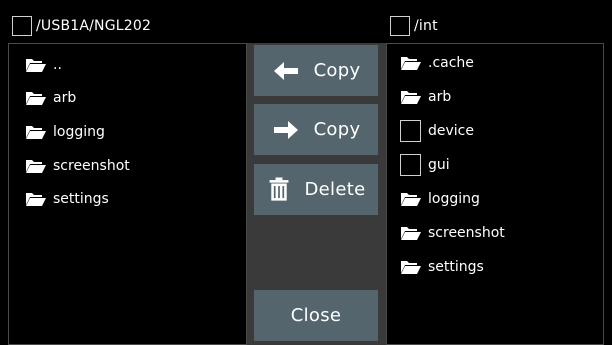  I want to click on copy-to-left-button: Copy, so click(316, 70).